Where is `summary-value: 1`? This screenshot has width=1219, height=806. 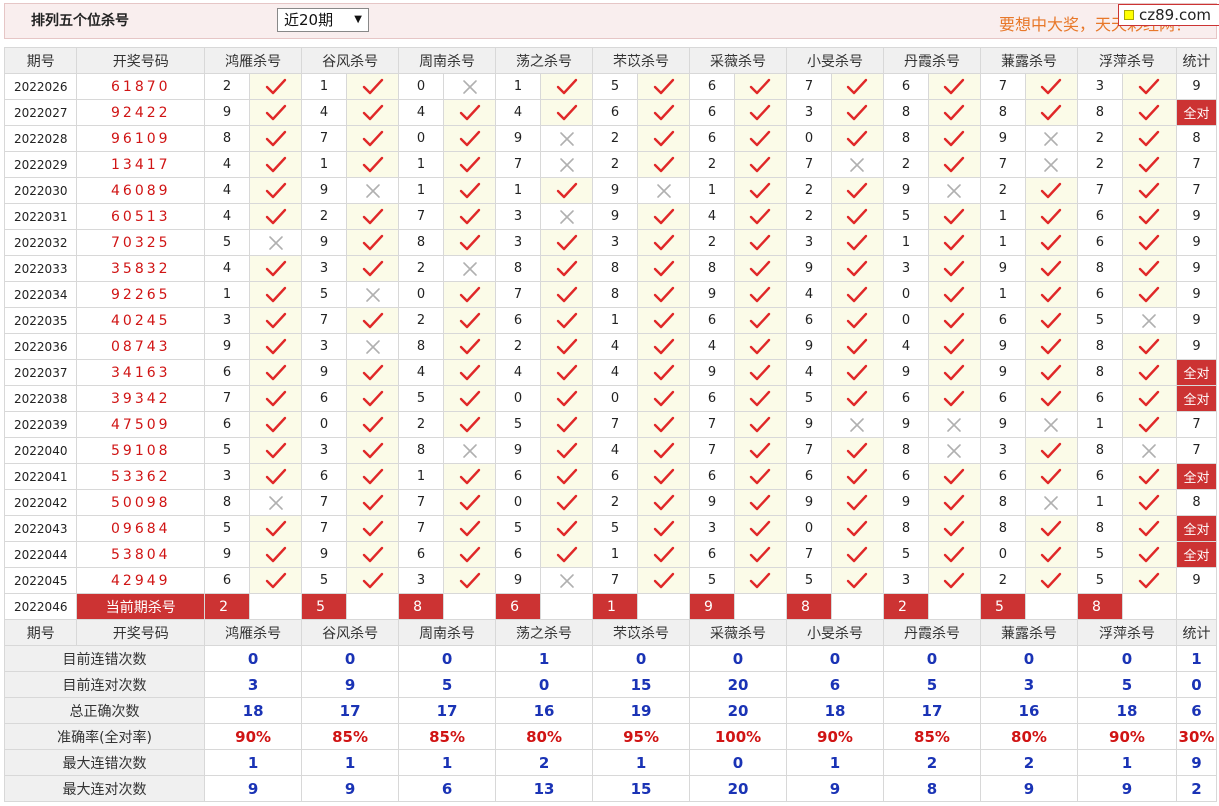
summary-value: 1 is located at coordinates (835, 762).